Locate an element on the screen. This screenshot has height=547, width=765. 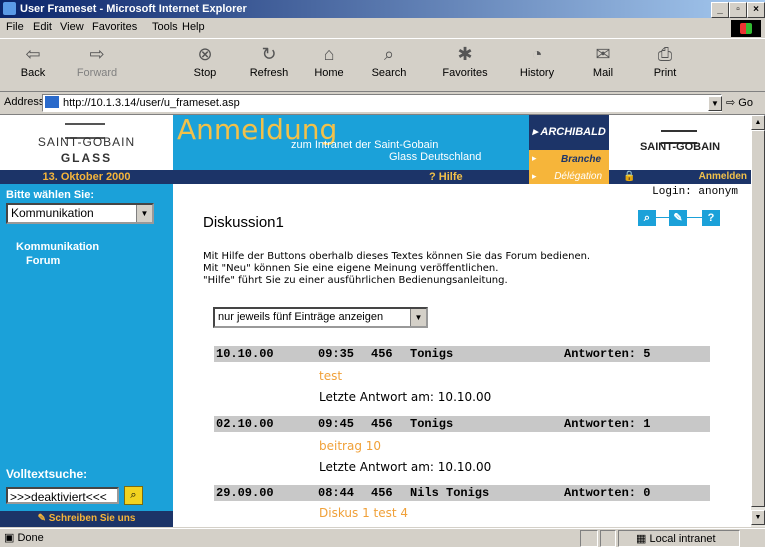
close-button: × is located at coordinates (756, 10).